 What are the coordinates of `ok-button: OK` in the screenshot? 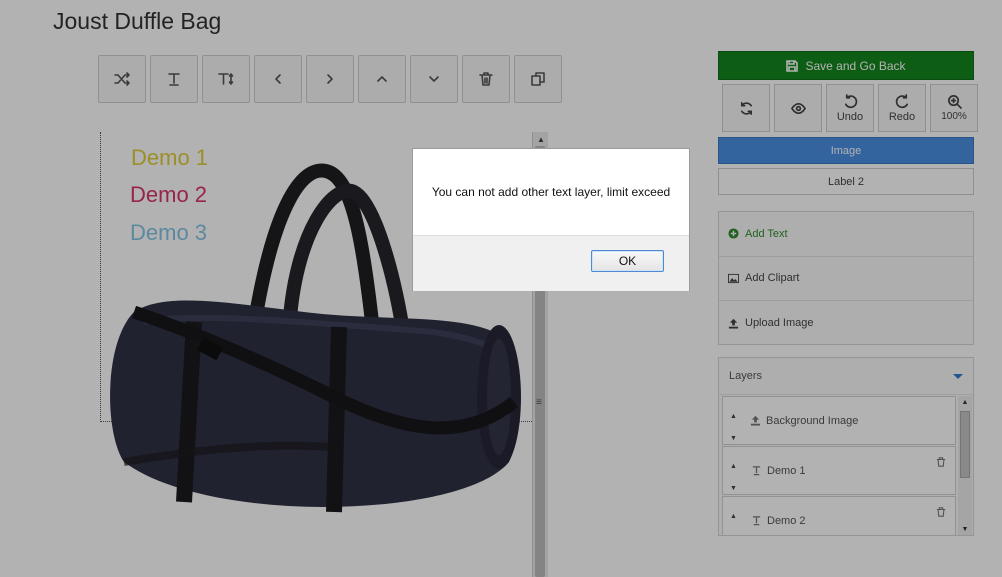 It's located at (627, 261).